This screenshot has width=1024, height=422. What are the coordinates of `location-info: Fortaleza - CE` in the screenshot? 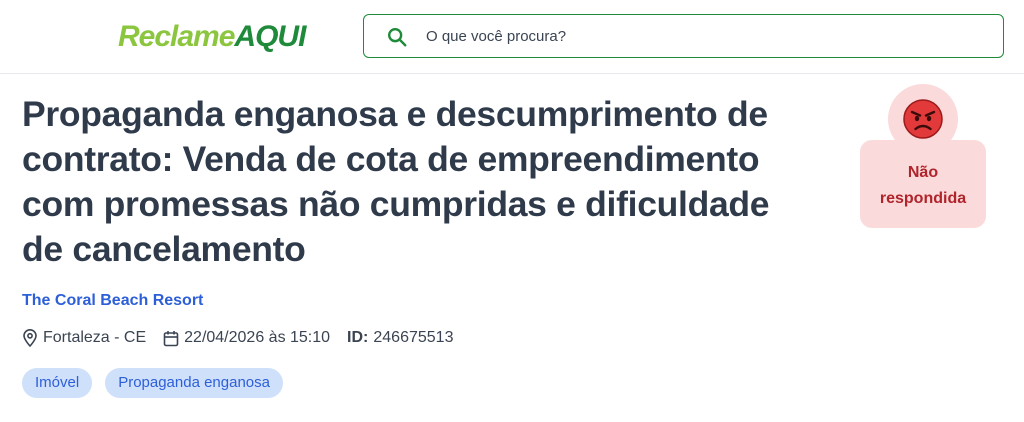 It's located at (84, 338).